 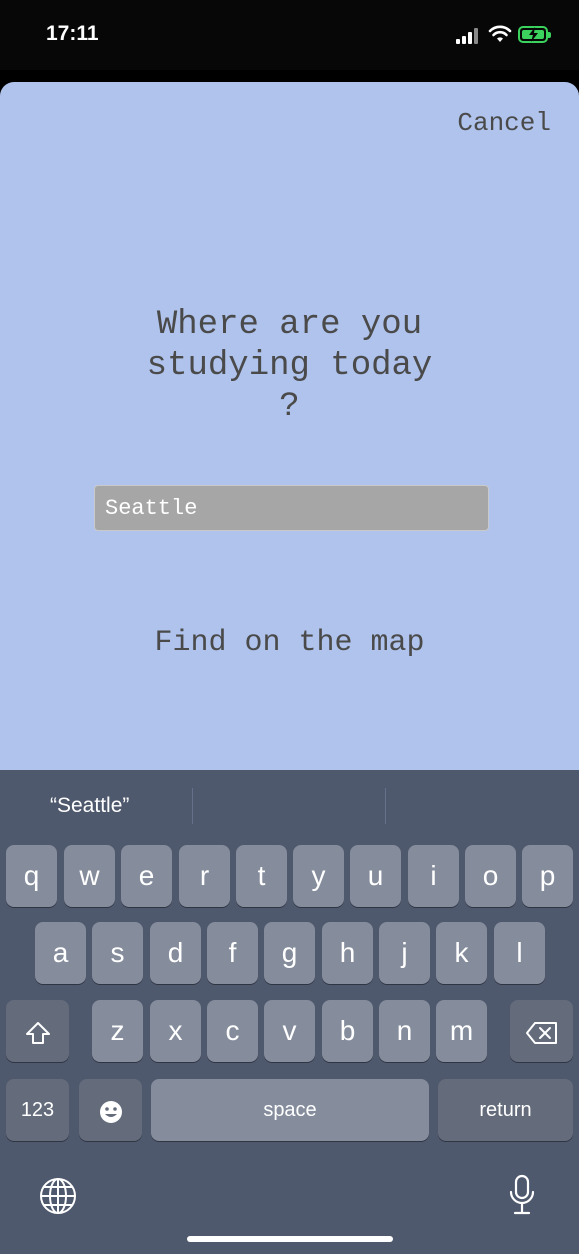 I want to click on key-m: m, so click(x=461, y=1031).